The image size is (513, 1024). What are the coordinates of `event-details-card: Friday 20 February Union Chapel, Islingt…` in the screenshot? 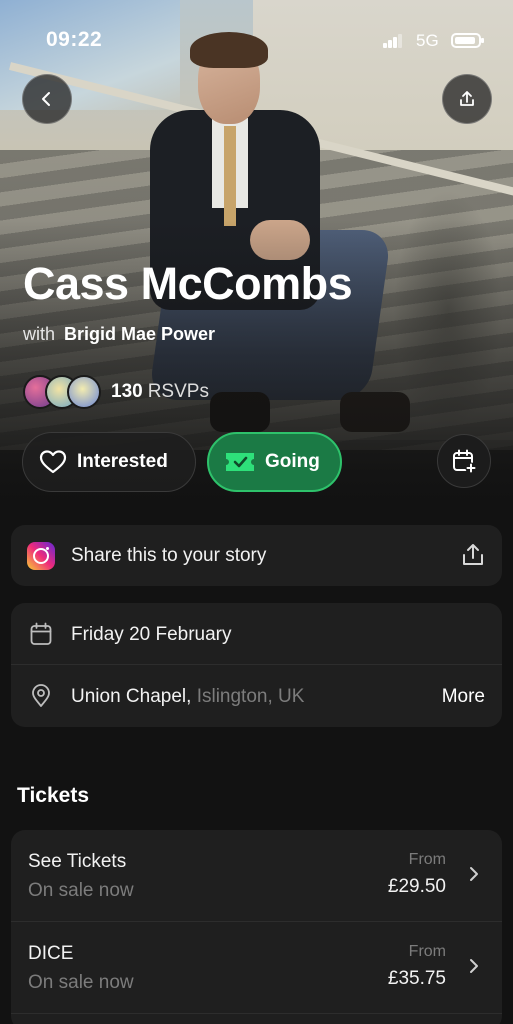 It's located at (256, 665).